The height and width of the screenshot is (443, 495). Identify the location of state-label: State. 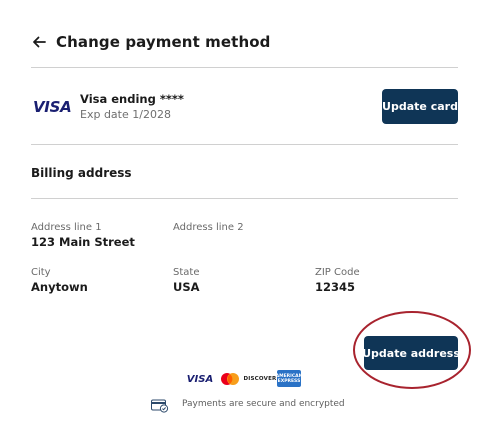
(186, 272).